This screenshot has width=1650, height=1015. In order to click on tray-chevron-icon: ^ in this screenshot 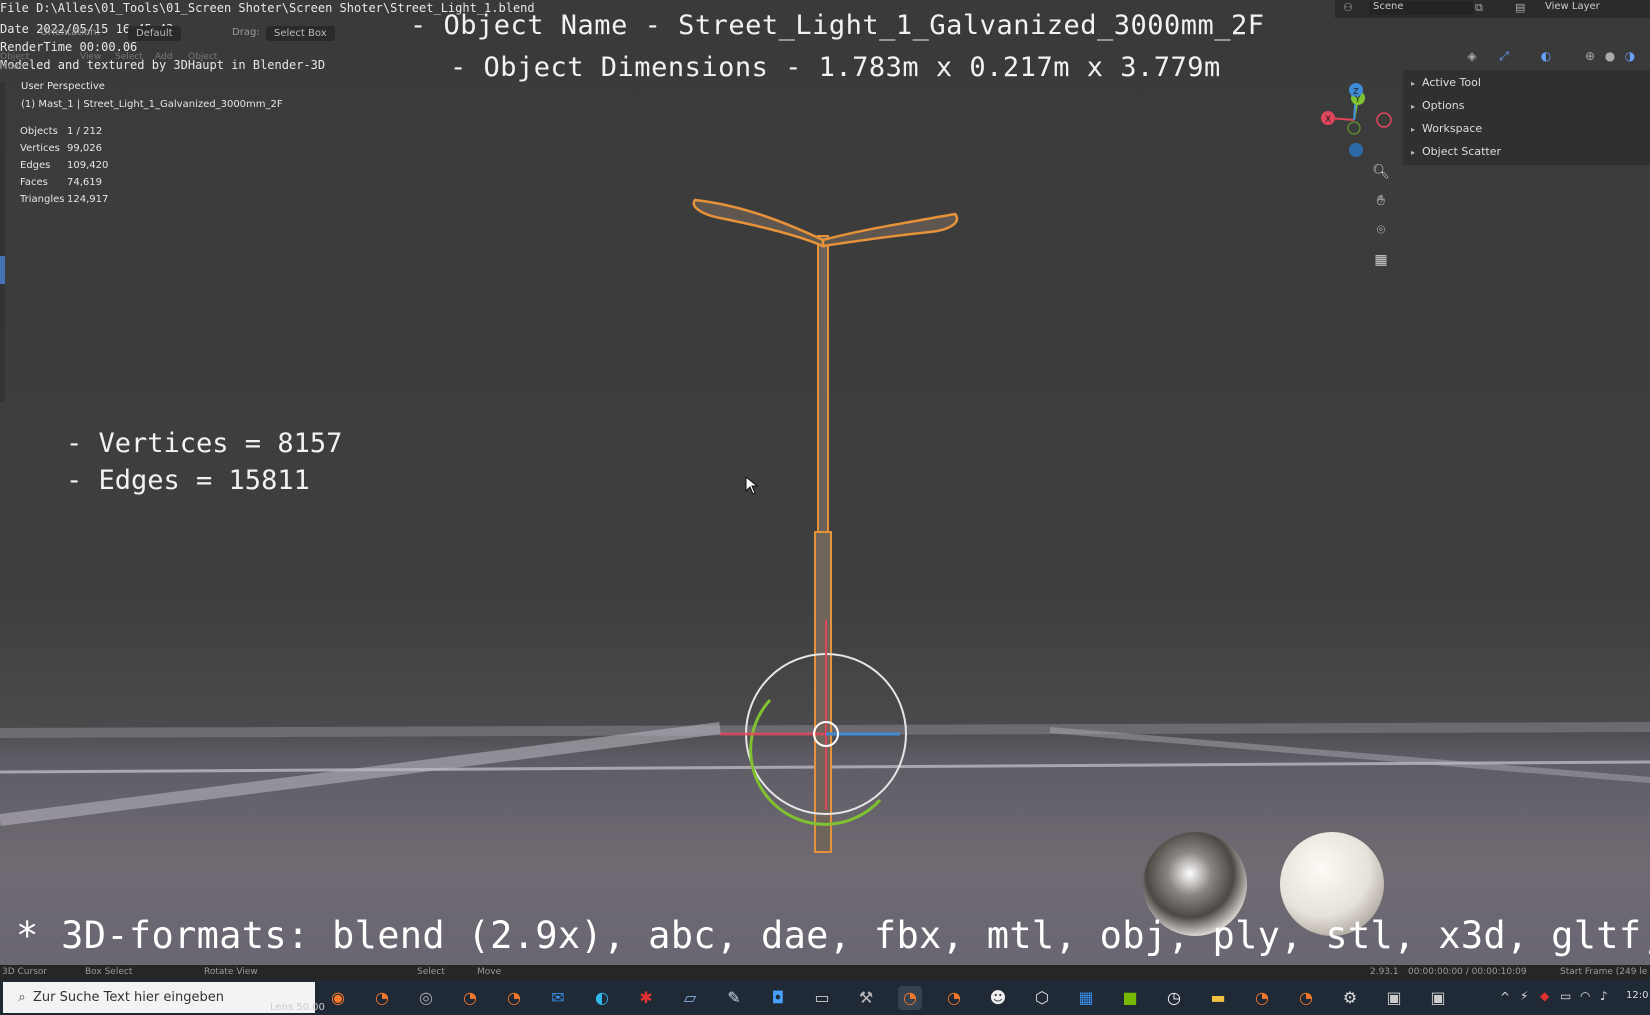, I will do `click(1505, 997)`.